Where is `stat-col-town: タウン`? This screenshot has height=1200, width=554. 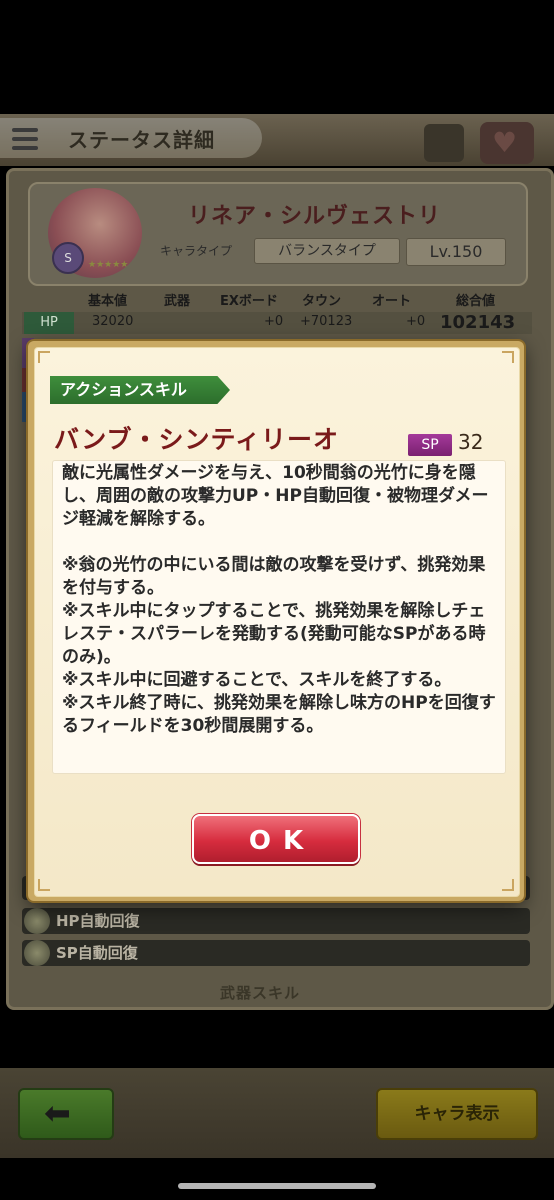
stat-col-town: タウン is located at coordinates (322, 301).